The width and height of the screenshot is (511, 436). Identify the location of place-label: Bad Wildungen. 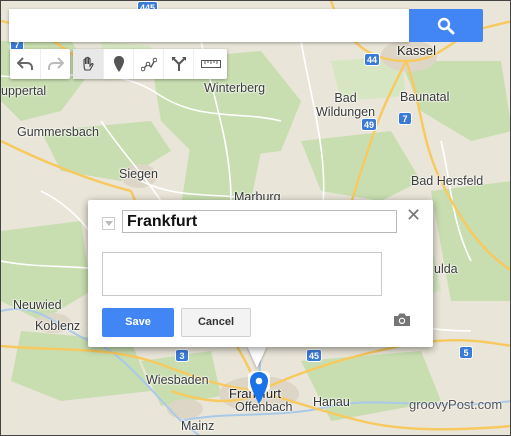
(346, 105).